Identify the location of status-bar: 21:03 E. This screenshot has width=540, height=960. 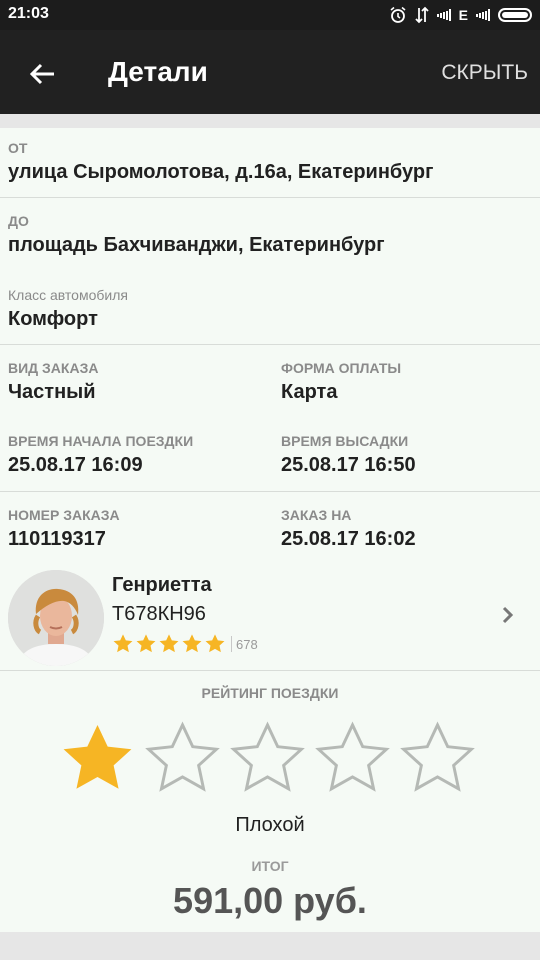
(270, 15).